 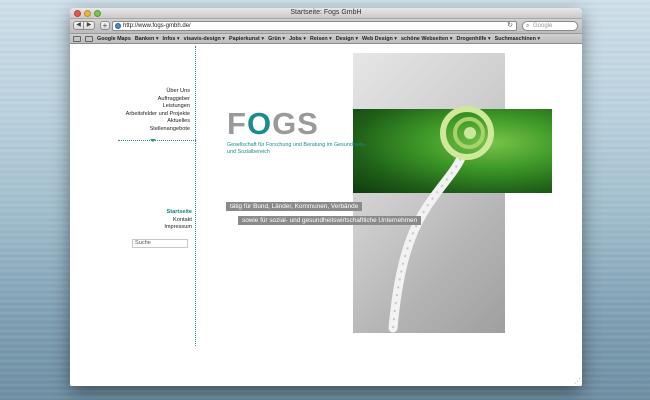 I want to click on vertical-divider, so click(x=195, y=196).